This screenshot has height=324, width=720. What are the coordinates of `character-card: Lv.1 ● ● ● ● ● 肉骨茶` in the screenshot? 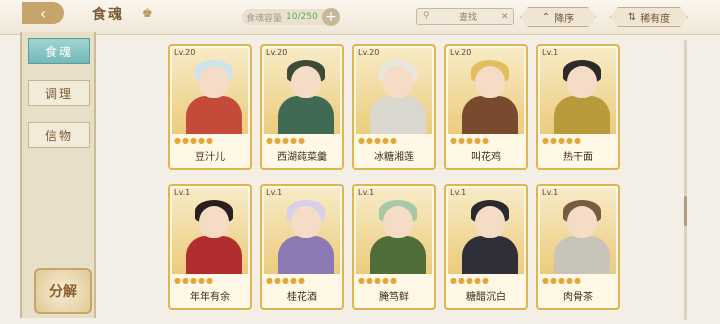 It's located at (578, 247).